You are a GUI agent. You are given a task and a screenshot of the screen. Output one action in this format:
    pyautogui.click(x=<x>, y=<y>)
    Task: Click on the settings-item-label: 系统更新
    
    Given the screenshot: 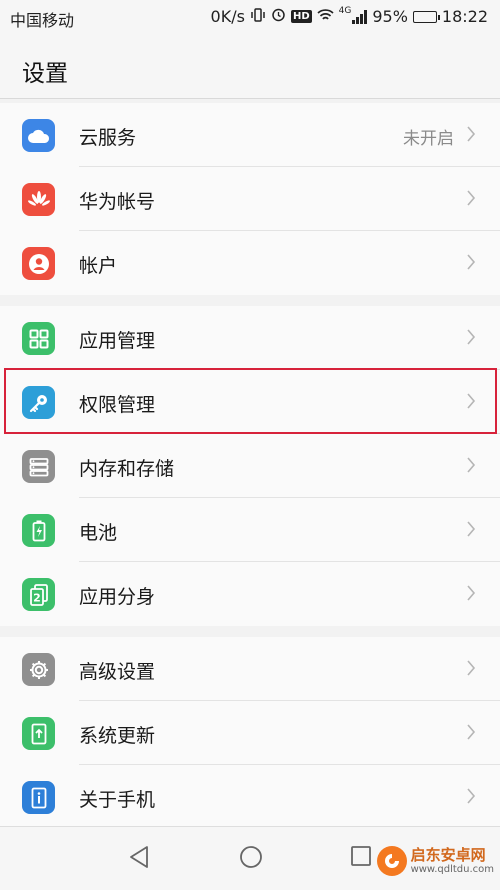 What is the action you would take?
    pyautogui.click(x=117, y=736)
    